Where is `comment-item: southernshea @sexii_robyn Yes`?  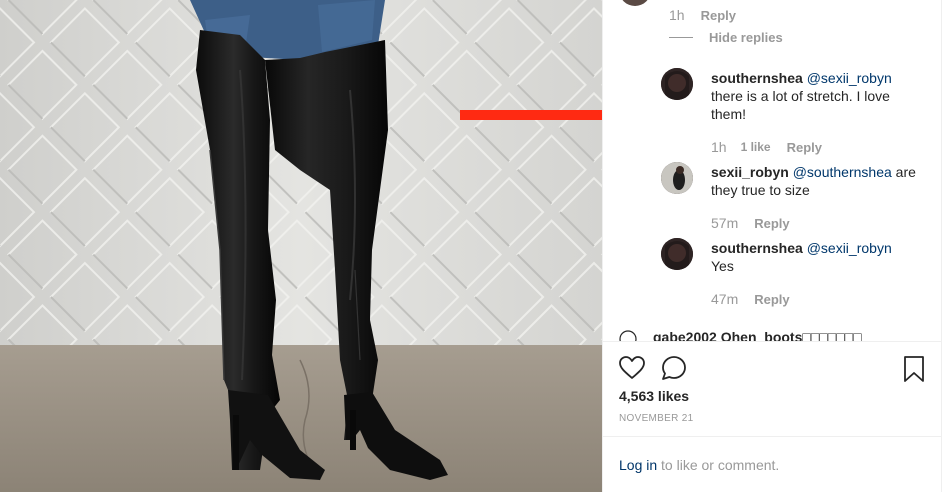 comment-item: southernshea @sexii_robyn Yes is located at coordinates (817, 257).